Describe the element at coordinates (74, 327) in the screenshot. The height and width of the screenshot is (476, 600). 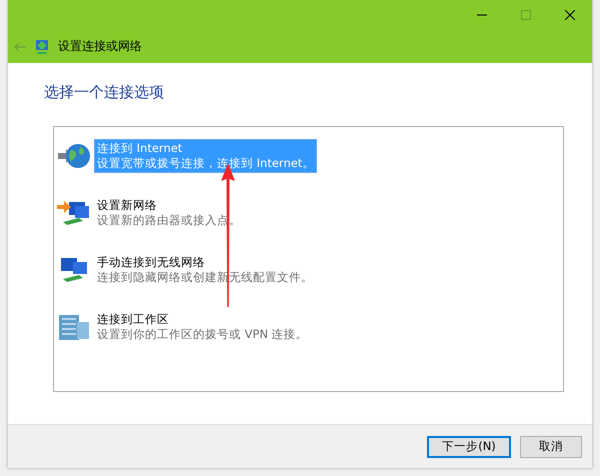
I see `office-building-icon` at that location.